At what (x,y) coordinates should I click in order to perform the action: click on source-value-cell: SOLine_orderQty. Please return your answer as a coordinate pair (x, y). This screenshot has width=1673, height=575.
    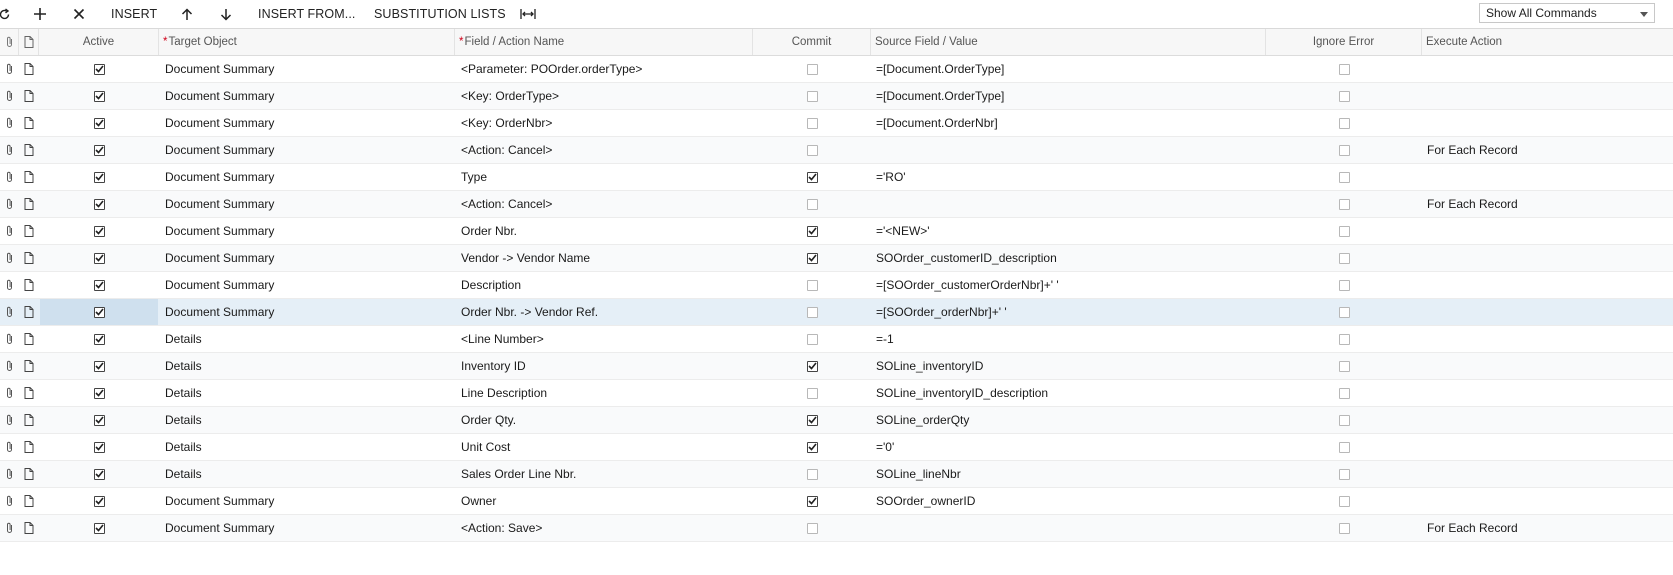
    Looking at the image, I should click on (922, 420).